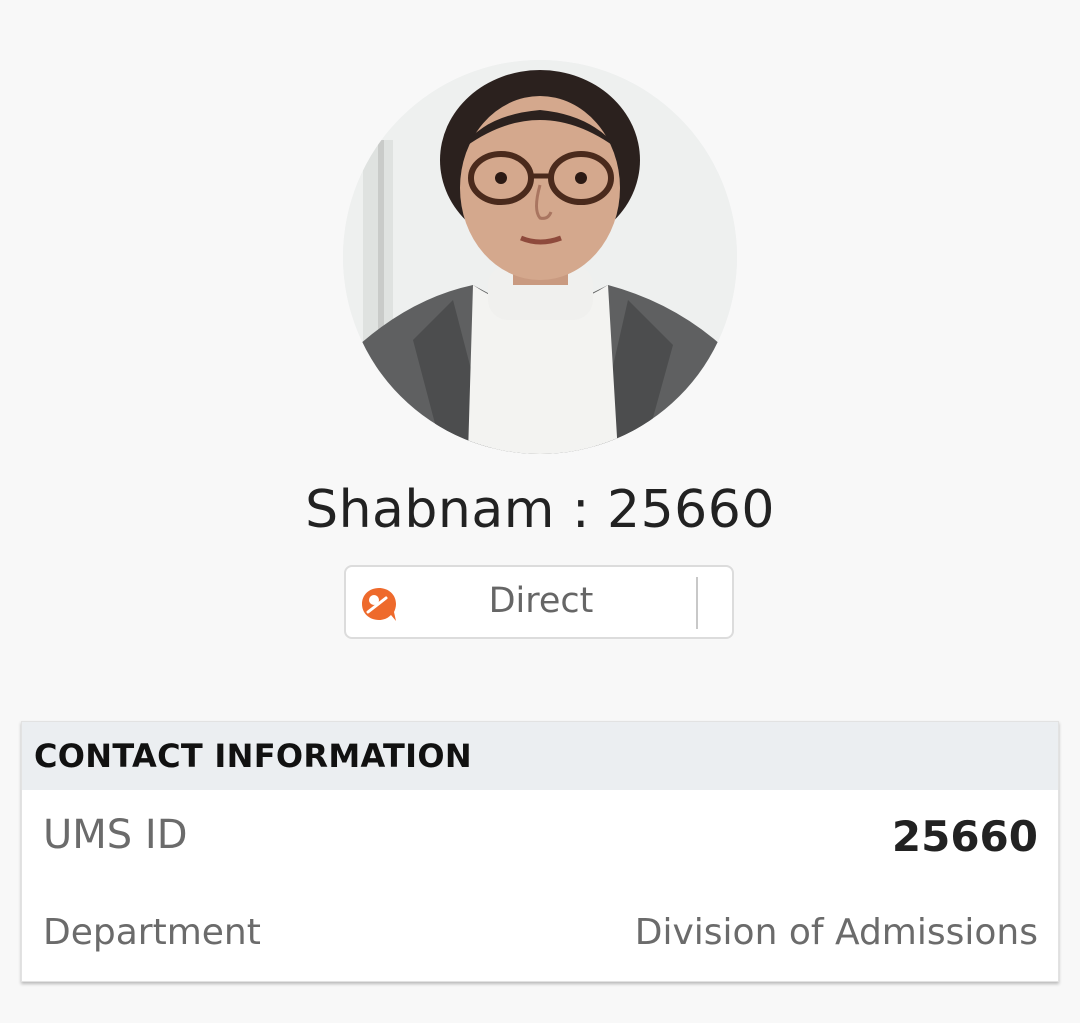 This screenshot has width=1080, height=1023. Describe the element at coordinates (540, 756) in the screenshot. I see `card-header: CONTACT INFORMATION` at that location.